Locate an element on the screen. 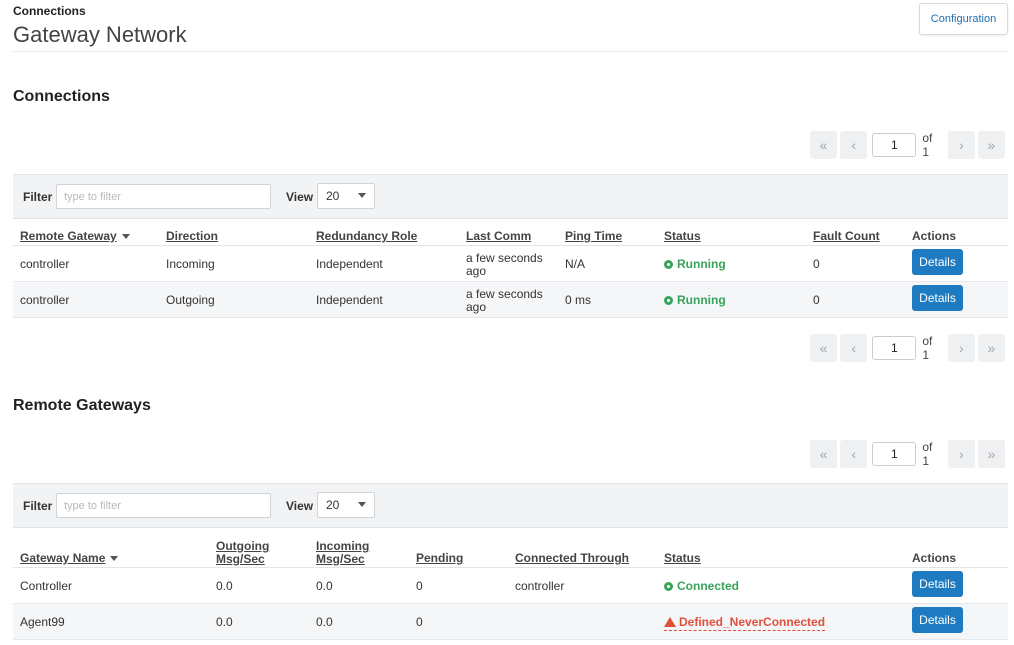 This screenshot has height=645, width=1014. cell-ping-time: 0 ms is located at coordinates (578, 300).